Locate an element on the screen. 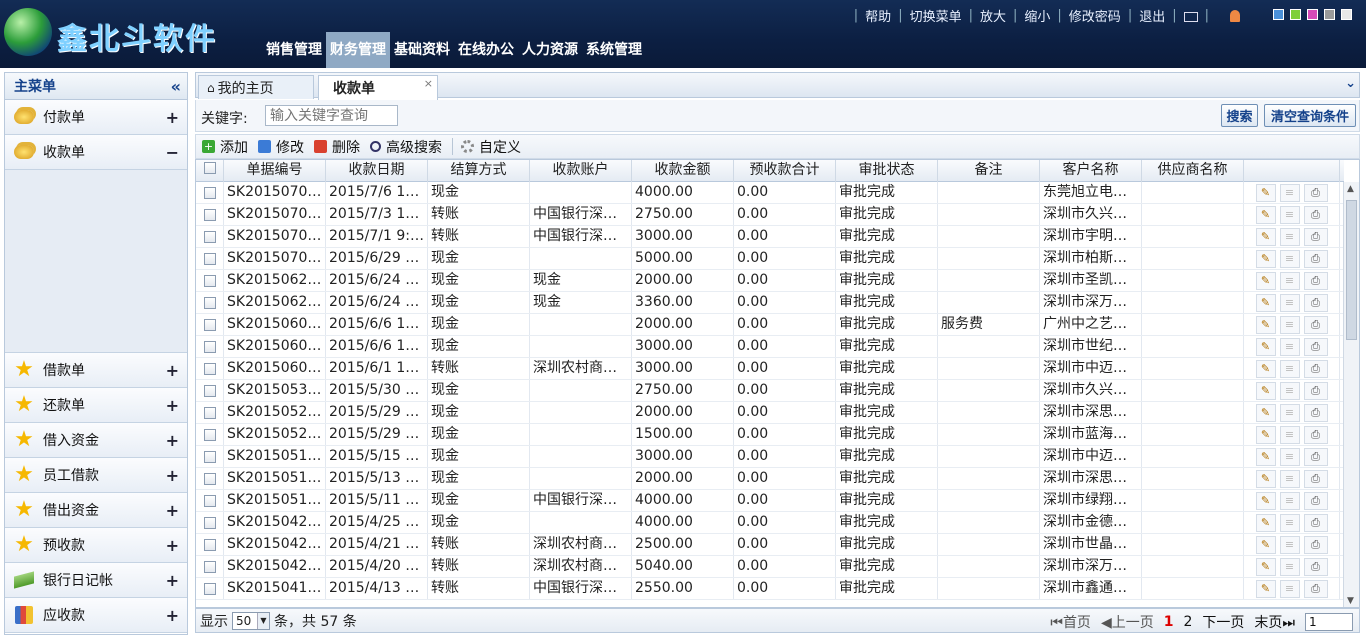  change-password-link: 修改密码 is located at coordinates (1095, 15).